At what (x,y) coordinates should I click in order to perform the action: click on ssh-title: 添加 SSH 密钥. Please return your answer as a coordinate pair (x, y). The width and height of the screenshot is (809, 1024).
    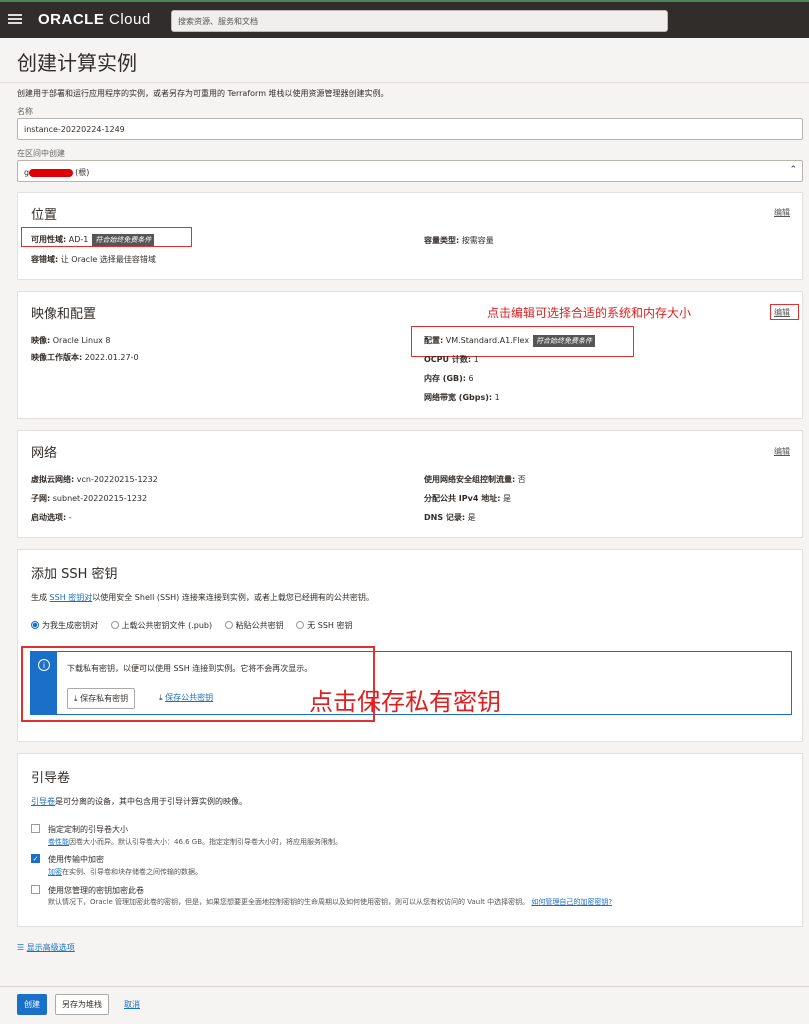
    Looking at the image, I should click on (74, 574).